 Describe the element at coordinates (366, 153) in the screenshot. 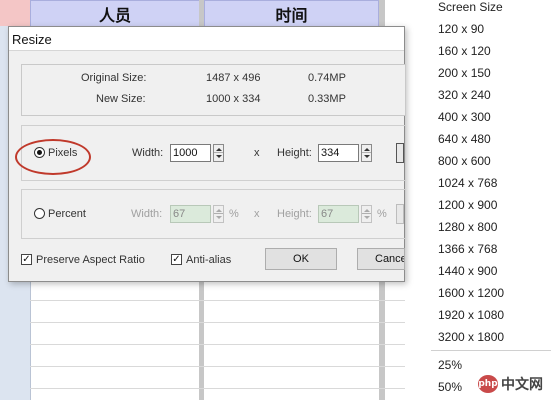

I see `height-stepper` at that location.